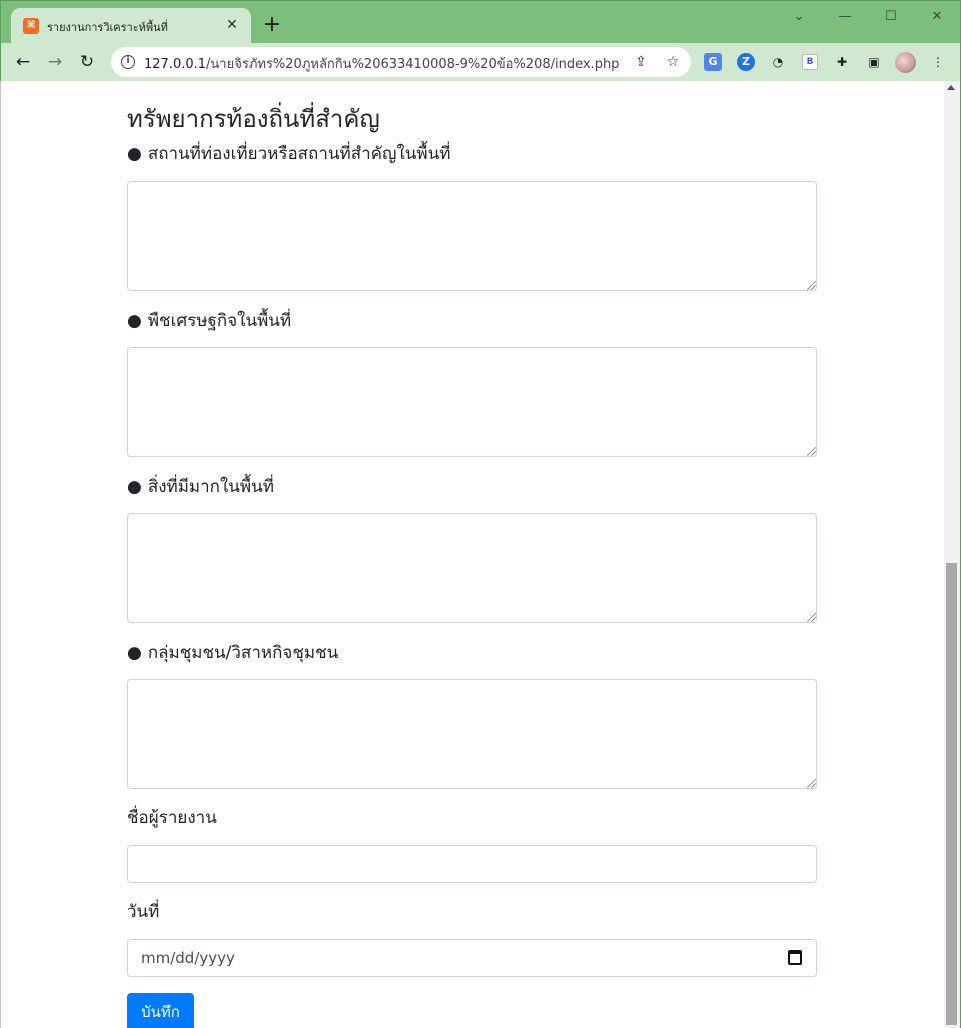 The image size is (961, 1028). What do you see at coordinates (713, 62) in the screenshot?
I see `google-translate-icon: G` at bounding box center [713, 62].